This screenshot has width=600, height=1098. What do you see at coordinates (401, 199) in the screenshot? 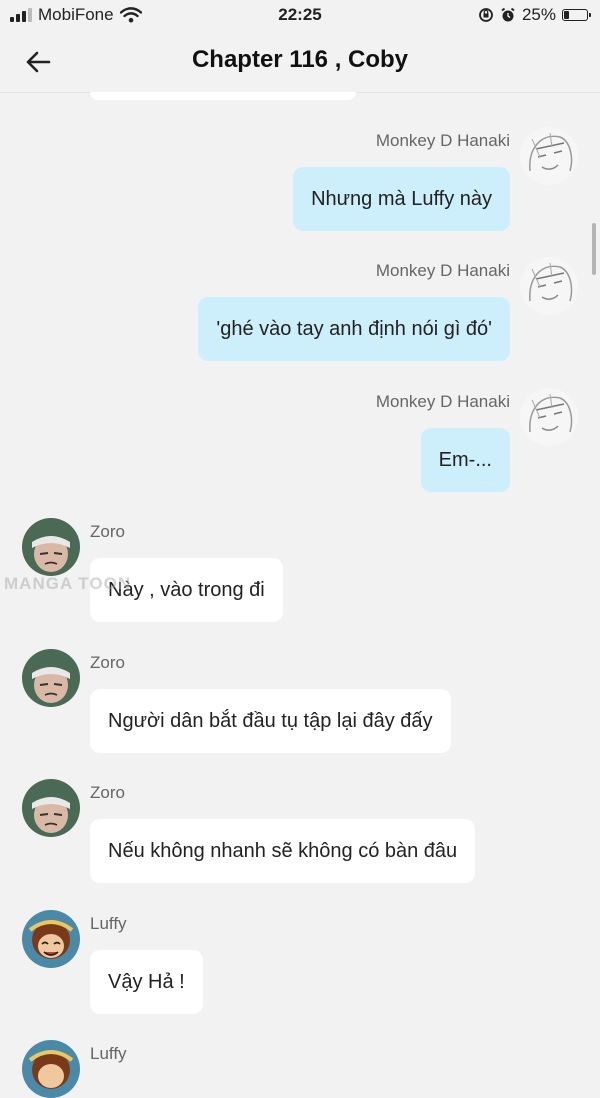
I see `message-bubble: Nhưng mà Luffy này` at bounding box center [401, 199].